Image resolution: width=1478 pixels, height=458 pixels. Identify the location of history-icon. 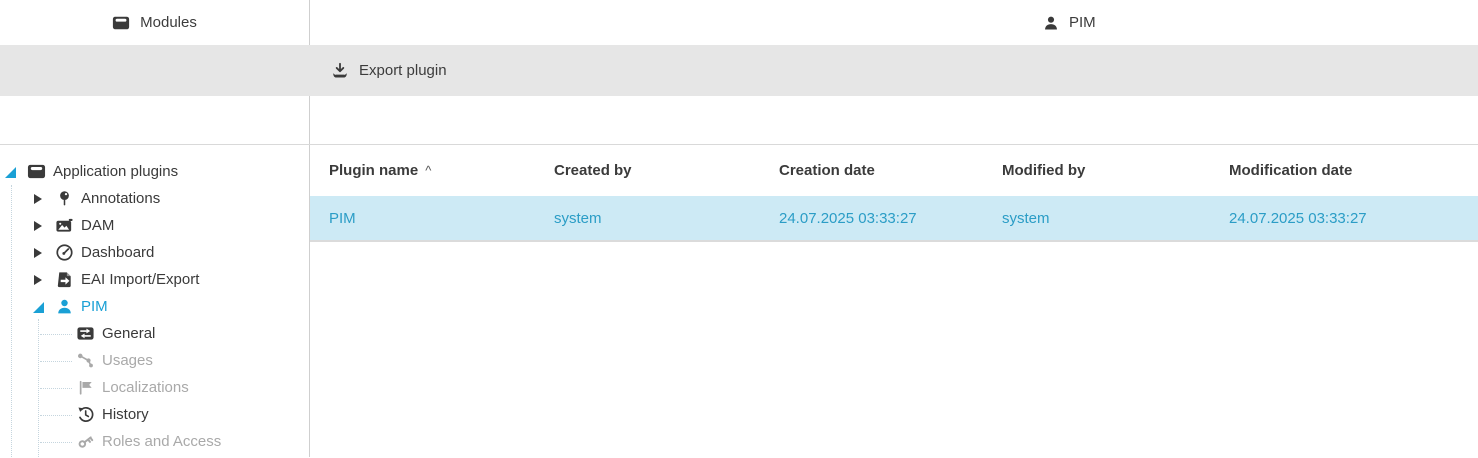
(85, 414).